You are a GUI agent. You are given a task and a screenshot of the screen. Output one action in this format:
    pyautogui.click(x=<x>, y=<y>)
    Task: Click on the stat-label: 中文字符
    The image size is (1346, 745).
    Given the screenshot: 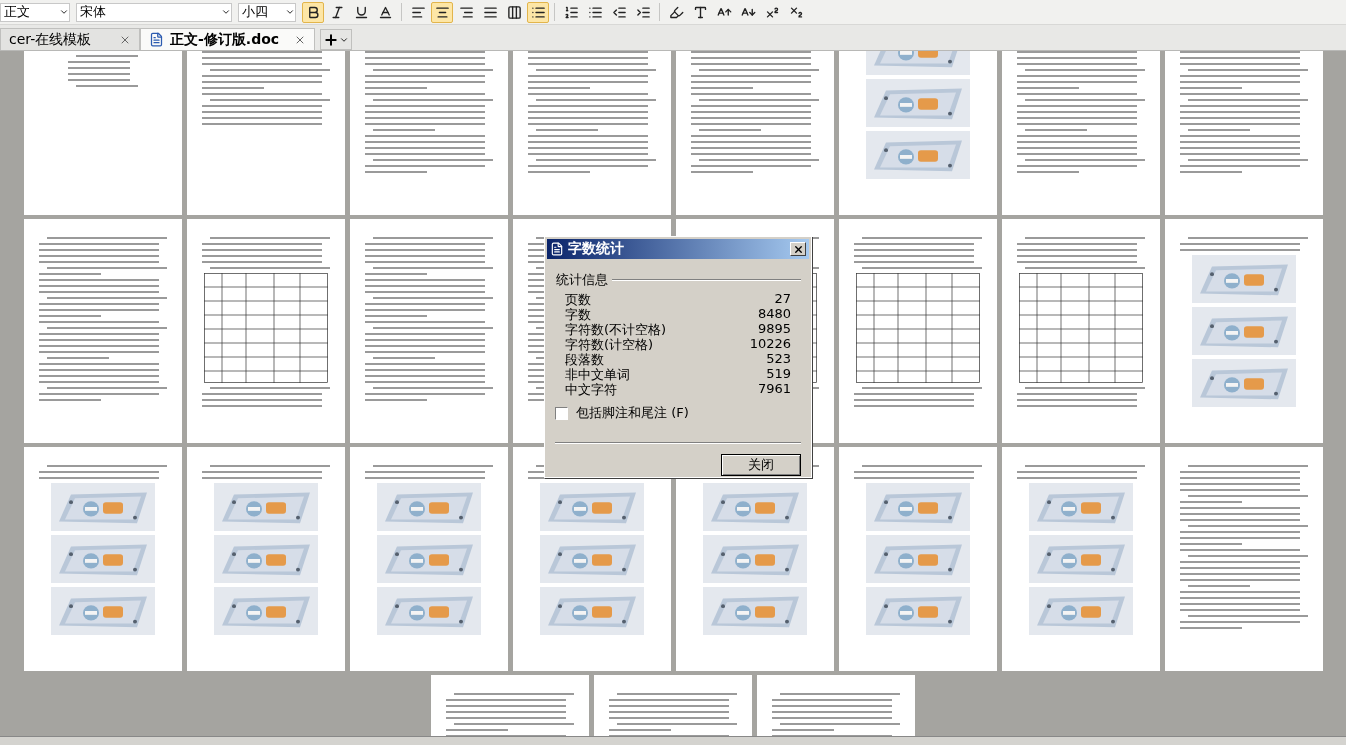 What is the action you would take?
    pyautogui.click(x=591, y=388)
    